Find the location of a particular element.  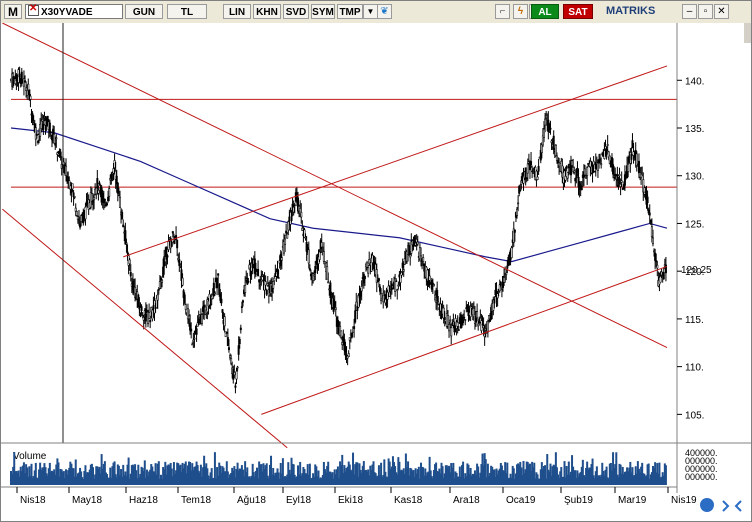

twitter-icon: ❦ is located at coordinates (384, 11).